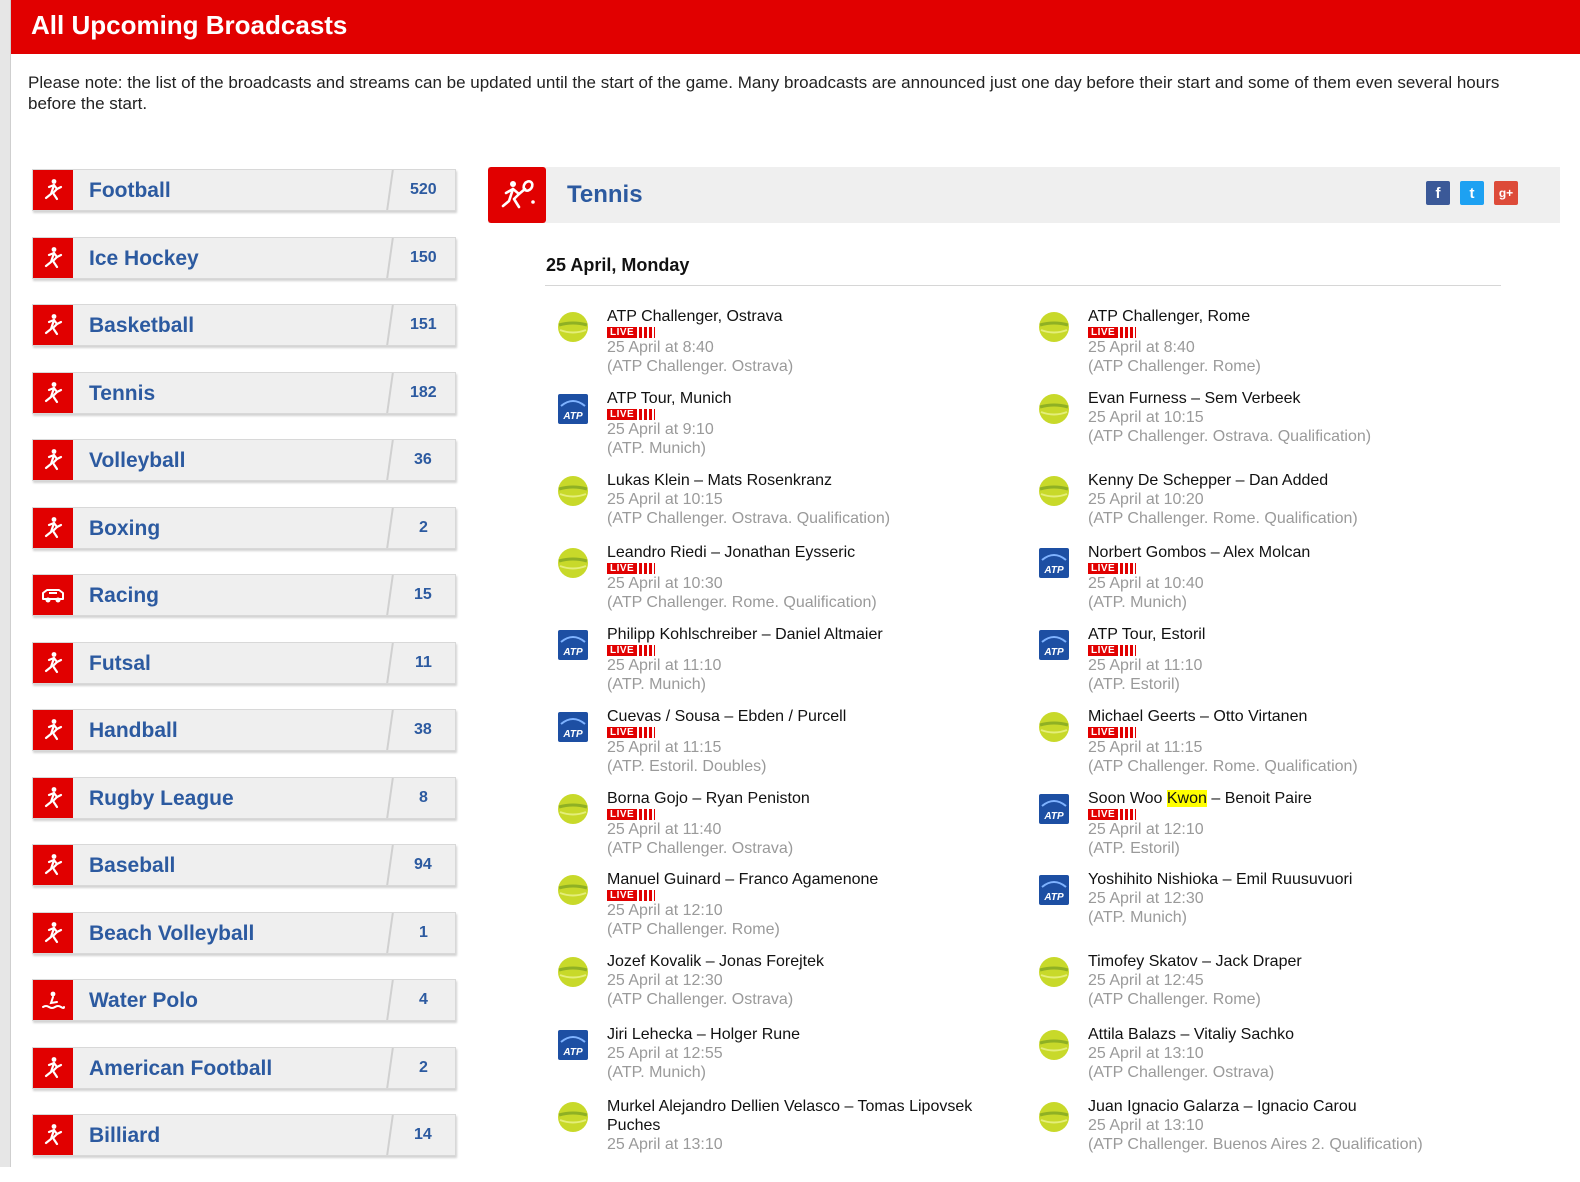  Describe the element at coordinates (1290, 798) in the screenshot. I see `broadcast-title: Soon Woo Kwon – Benoit Paire` at that location.